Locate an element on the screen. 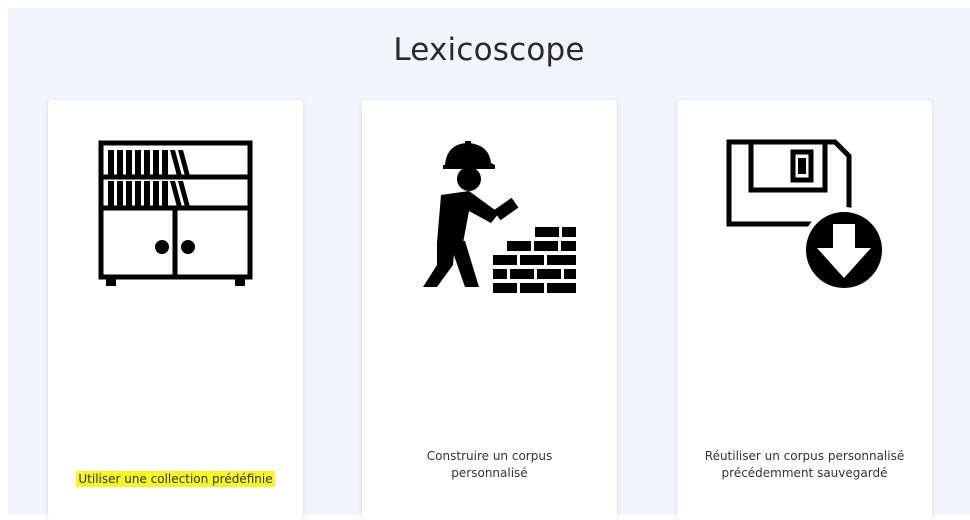 The width and height of the screenshot is (970, 520). floppy-disk-download-icon is located at coordinates (806, 216).